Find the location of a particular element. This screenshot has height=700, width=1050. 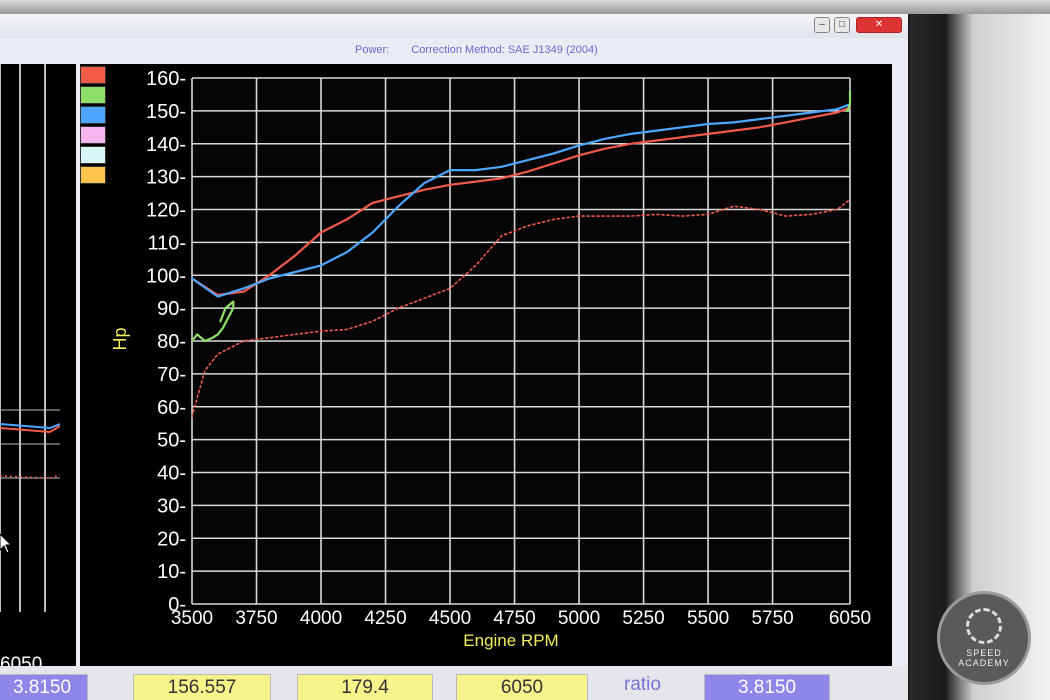

y-tick-label: 120- is located at coordinates (166, 211).